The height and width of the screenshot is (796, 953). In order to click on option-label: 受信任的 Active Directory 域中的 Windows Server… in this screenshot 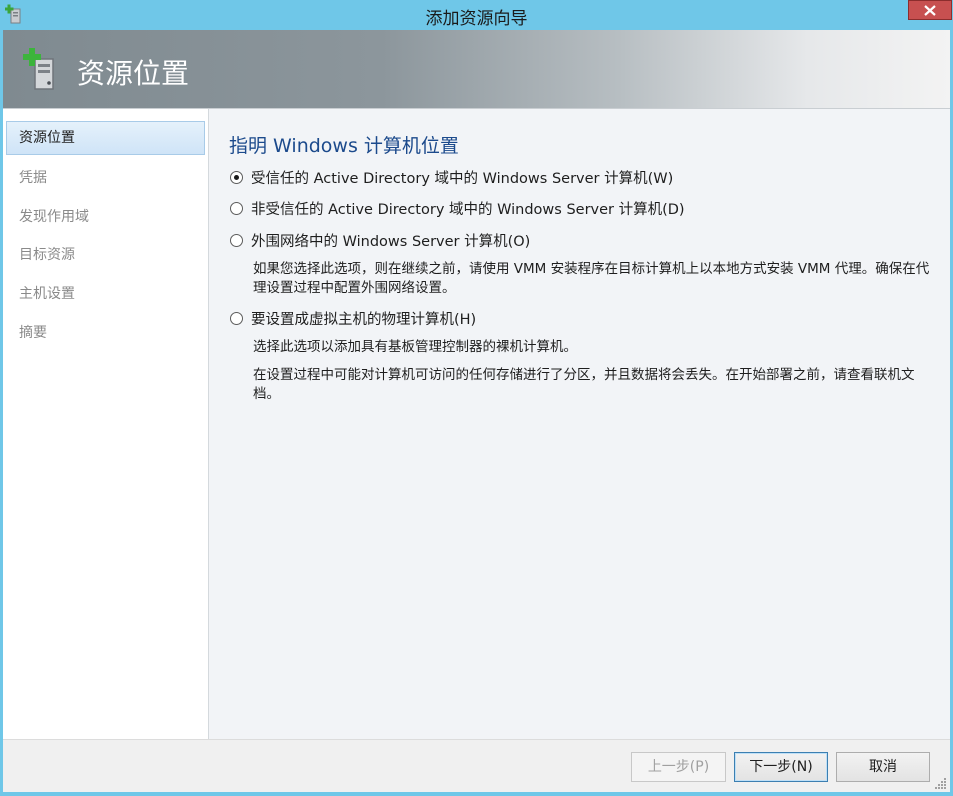, I will do `click(462, 178)`.